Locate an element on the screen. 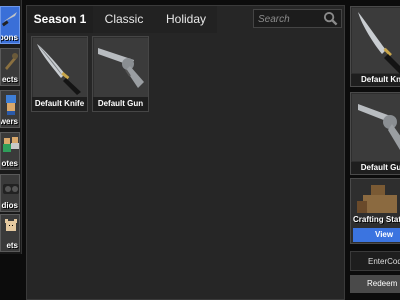 The height and width of the screenshot is (300, 400). search-icon is located at coordinates (330, 18).